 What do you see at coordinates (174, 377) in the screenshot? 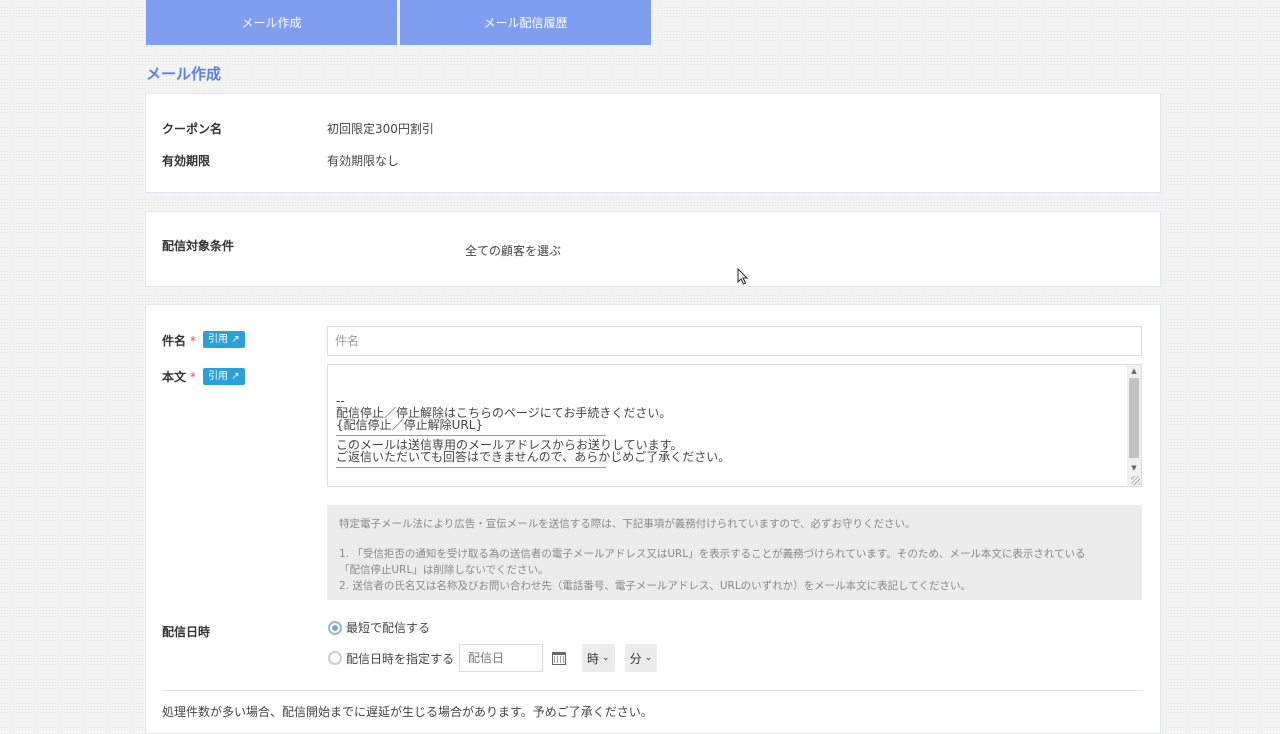
I see `body-label-text: 本文` at bounding box center [174, 377].